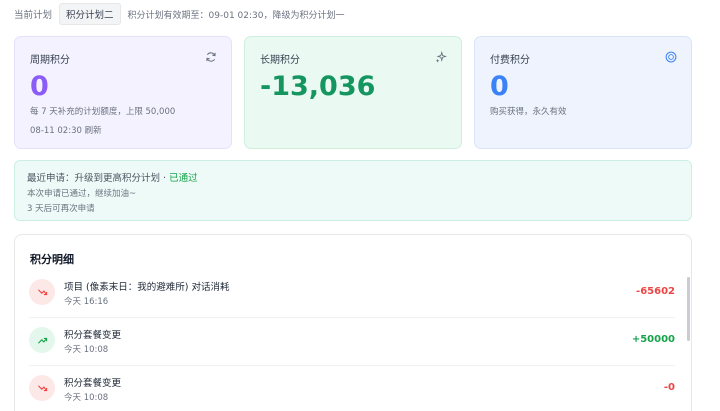 This screenshot has width=720, height=411. I want to click on application-cooldown: 3 天后可再次申请, so click(61, 209).